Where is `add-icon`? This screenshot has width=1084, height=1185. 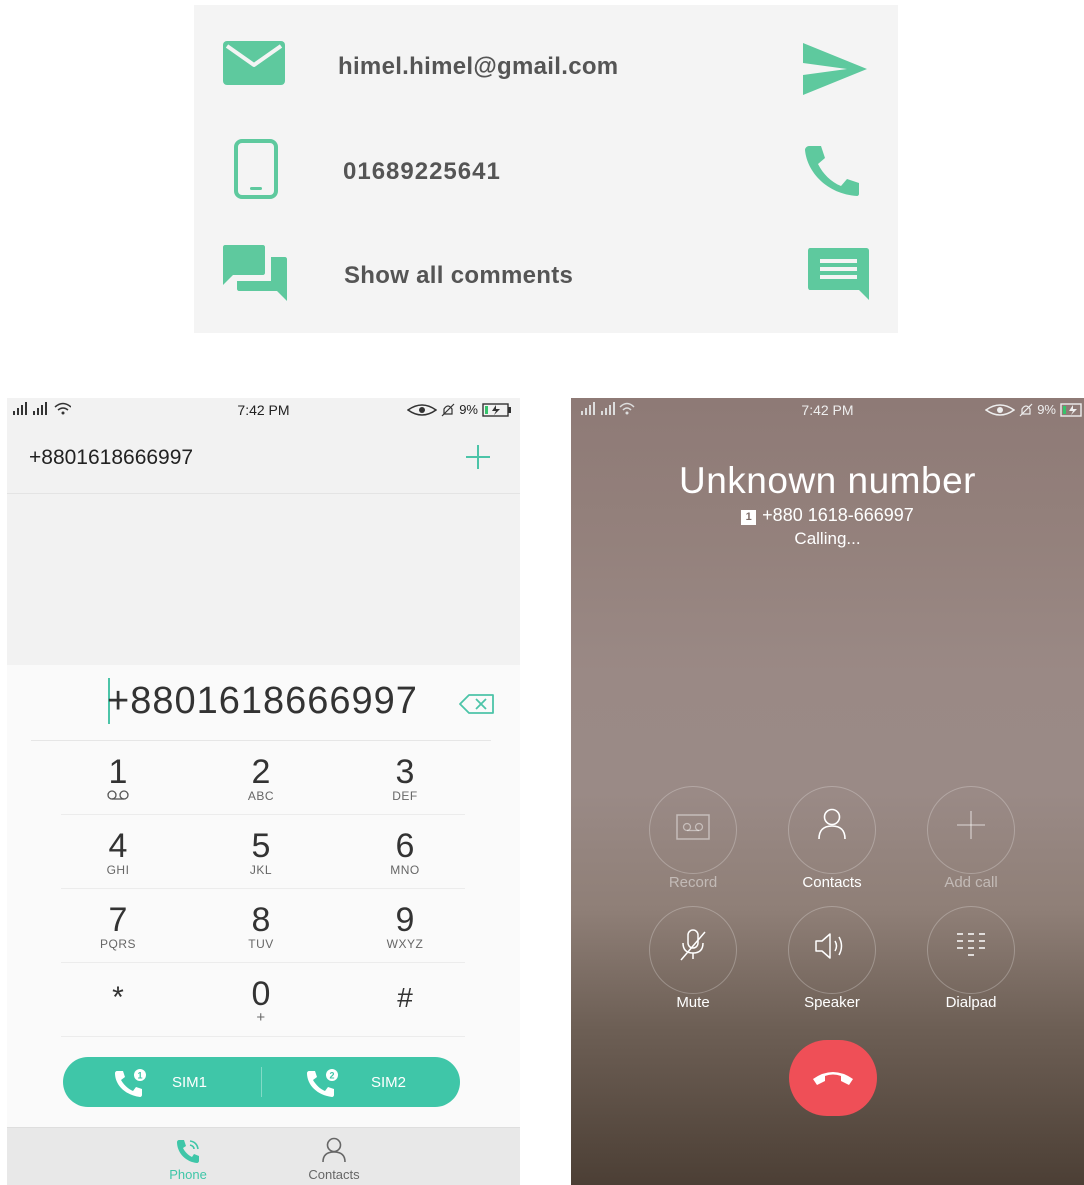
add-icon is located at coordinates (971, 825).